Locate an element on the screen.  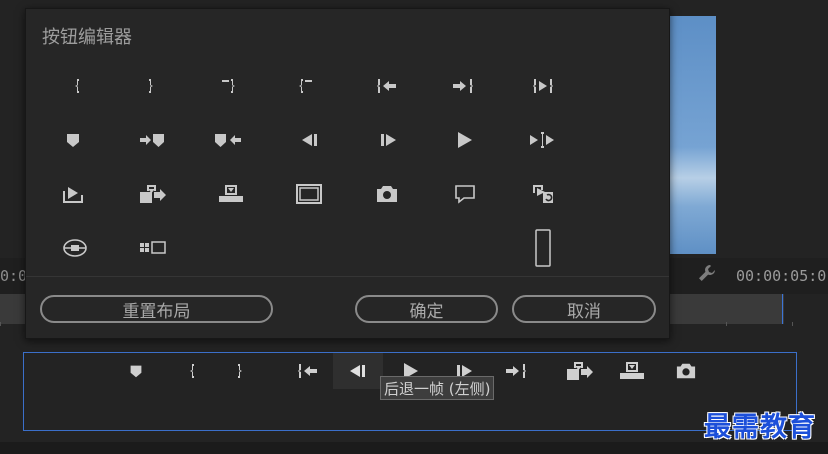
playhead-timecode: 0:0 is located at coordinates (13, 276).